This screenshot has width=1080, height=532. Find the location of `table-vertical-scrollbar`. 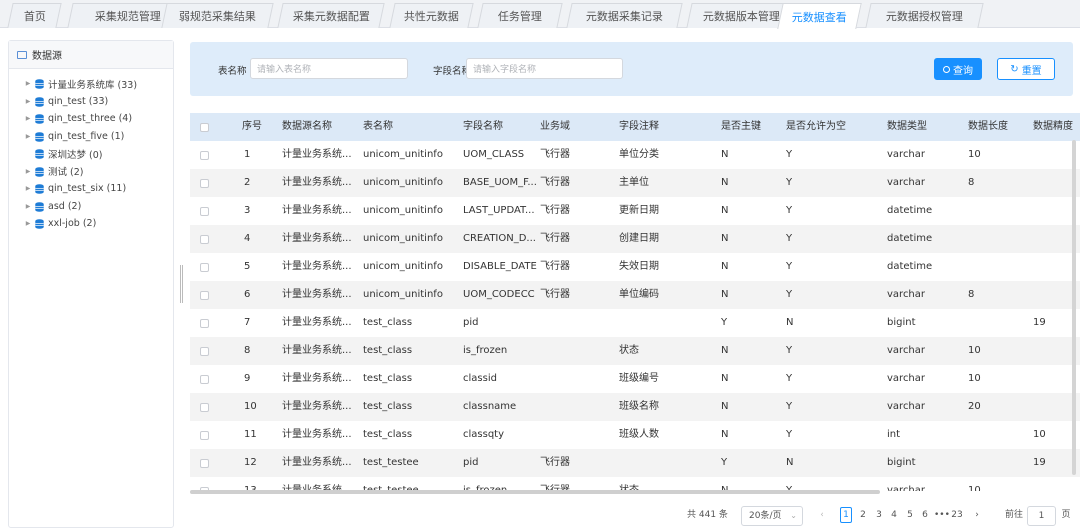

table-vertical-scrollbar is located at coordinates (1074, 307).